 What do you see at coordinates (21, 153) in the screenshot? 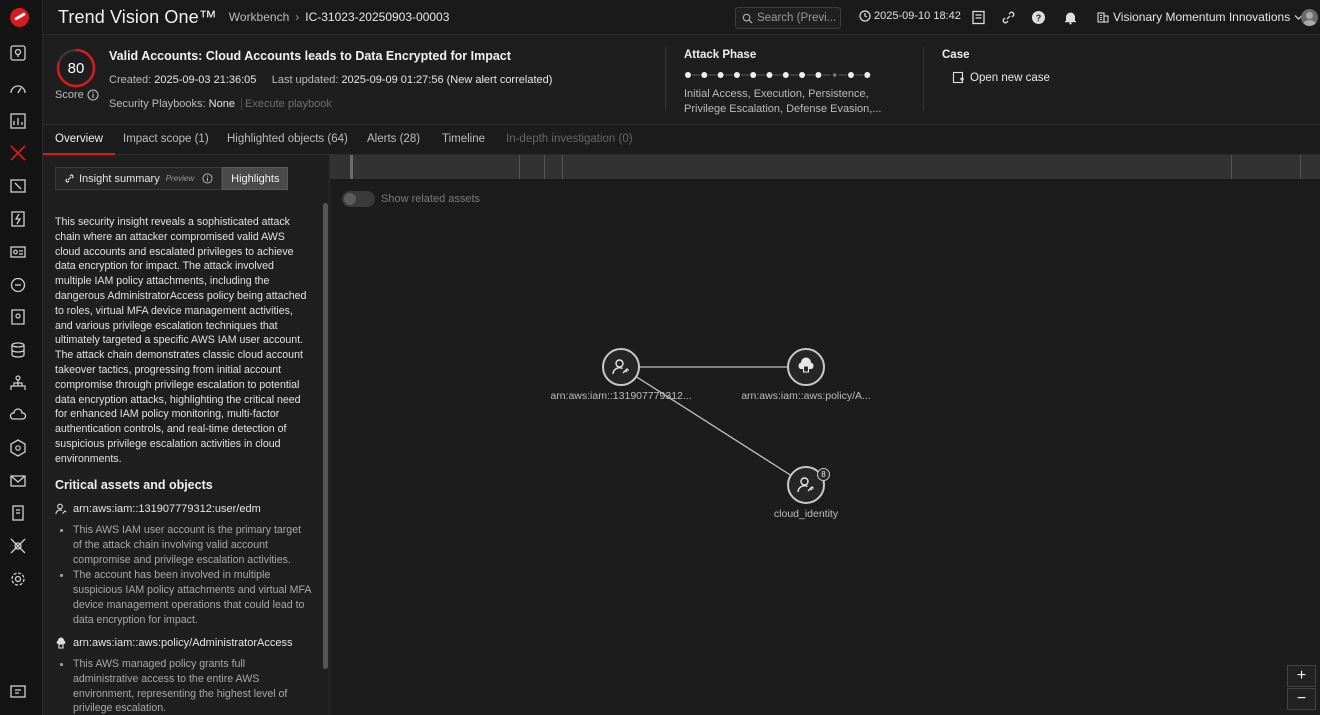
I see `workbench-icon` at bounding box center [21, 153].